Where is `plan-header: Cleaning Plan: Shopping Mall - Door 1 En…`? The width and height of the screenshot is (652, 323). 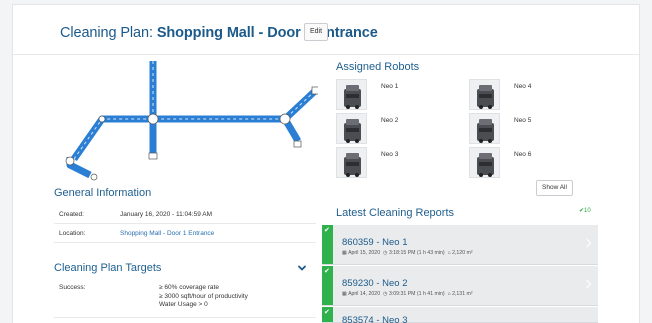 plan-header: Cleaning Plan: Shopping Mall - Door 1 En… is located at coordinates (326, 30).